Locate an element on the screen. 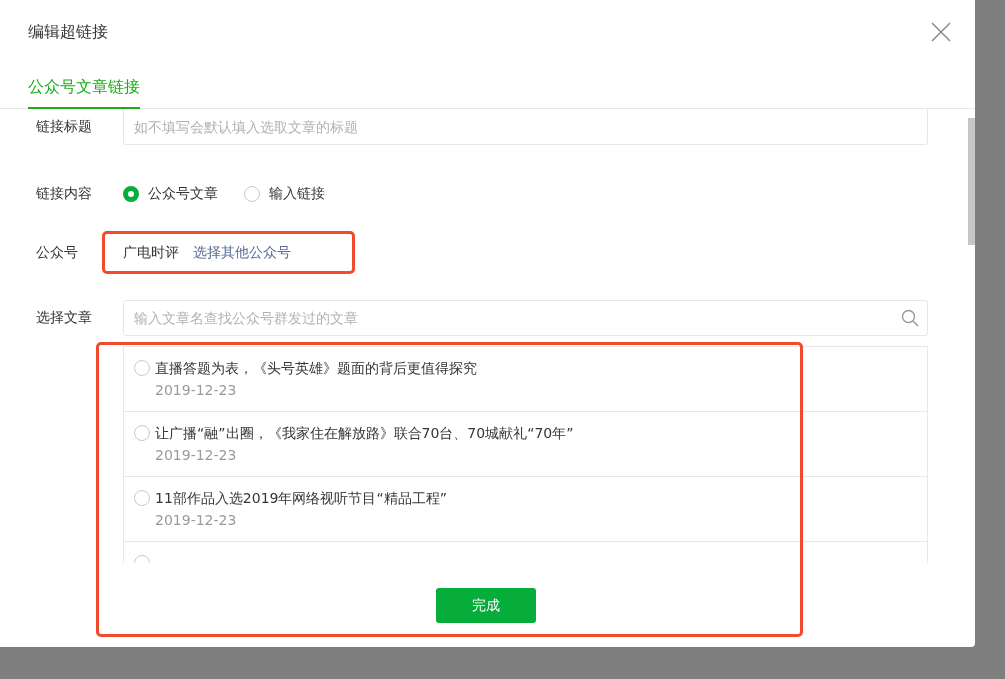 Image resolution: width=1005 pixels, height=679 pixels. article-title: 让广播“融”出圈，《我家住在解放路》联合70台、70城献礼“70年” is located at coordinates (364, 433).